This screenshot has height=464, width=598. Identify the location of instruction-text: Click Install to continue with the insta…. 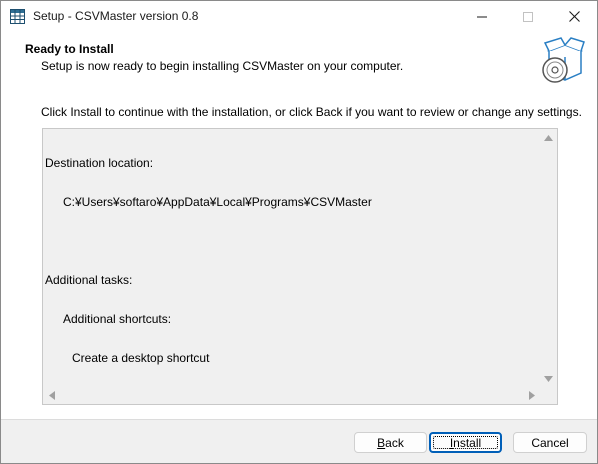
(311, 112).